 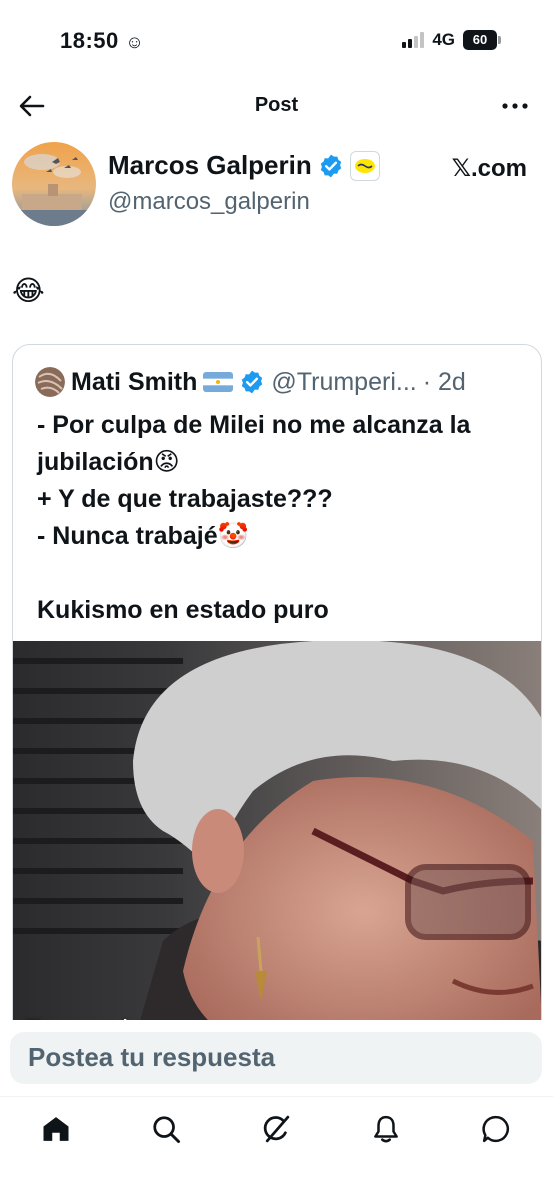 What do you see at coordinates (102, 40) in the screenshot?
I see `status-time: 18:50 ☺` at bounding box center [102, 40].